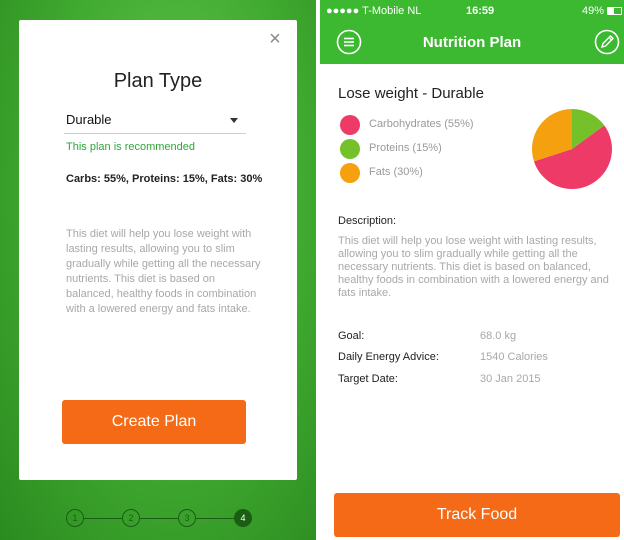 The width and height of the screenshot is (624, 540). Describe the element at coordinates (131, 147) in the screenshot. I see `recommended-note: This plan is recommended` at that location.